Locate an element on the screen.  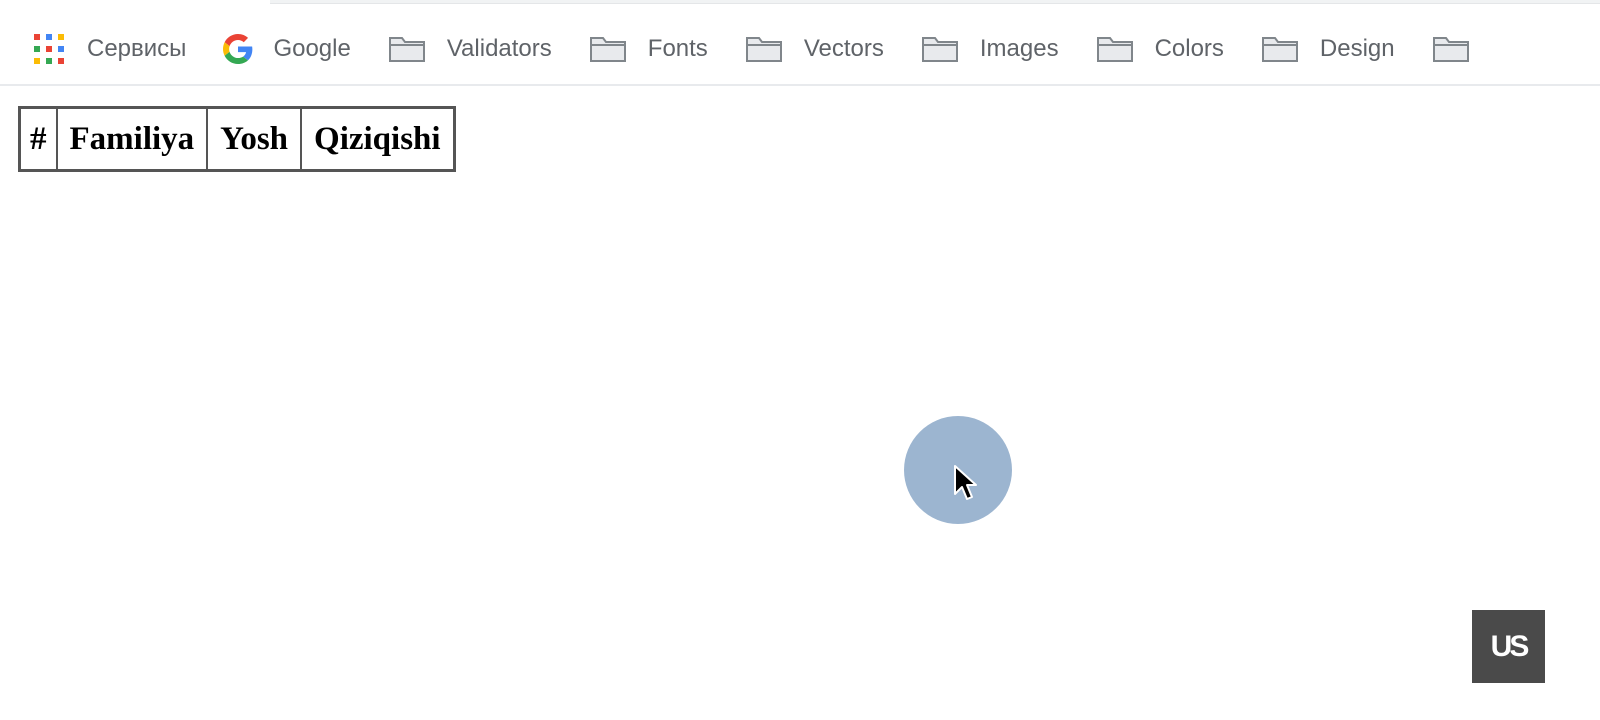
bookmark-folder-fonts: Fonts is located at coordinates (648, 49).